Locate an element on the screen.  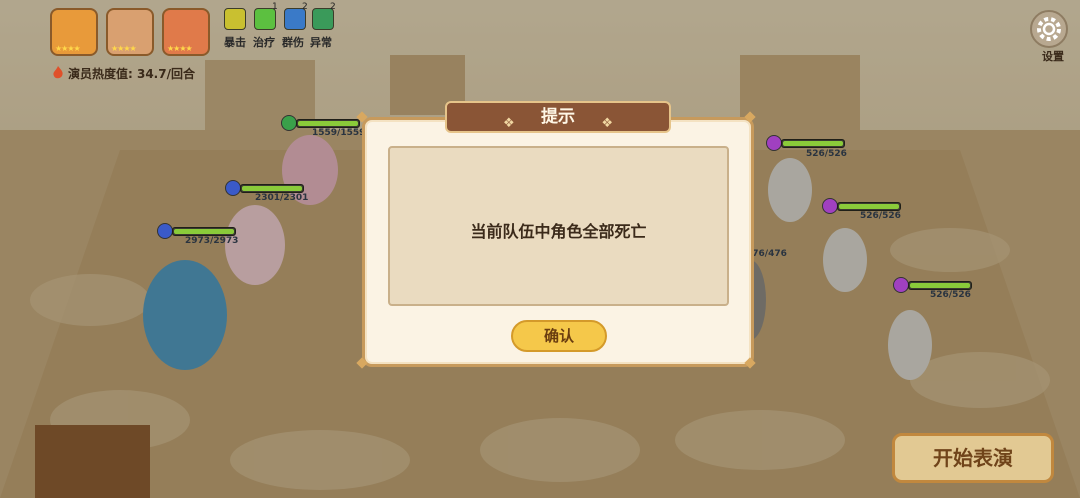
dialog-message: 当前队伍中角色全部死亡 is located at coordinates (558, 231).